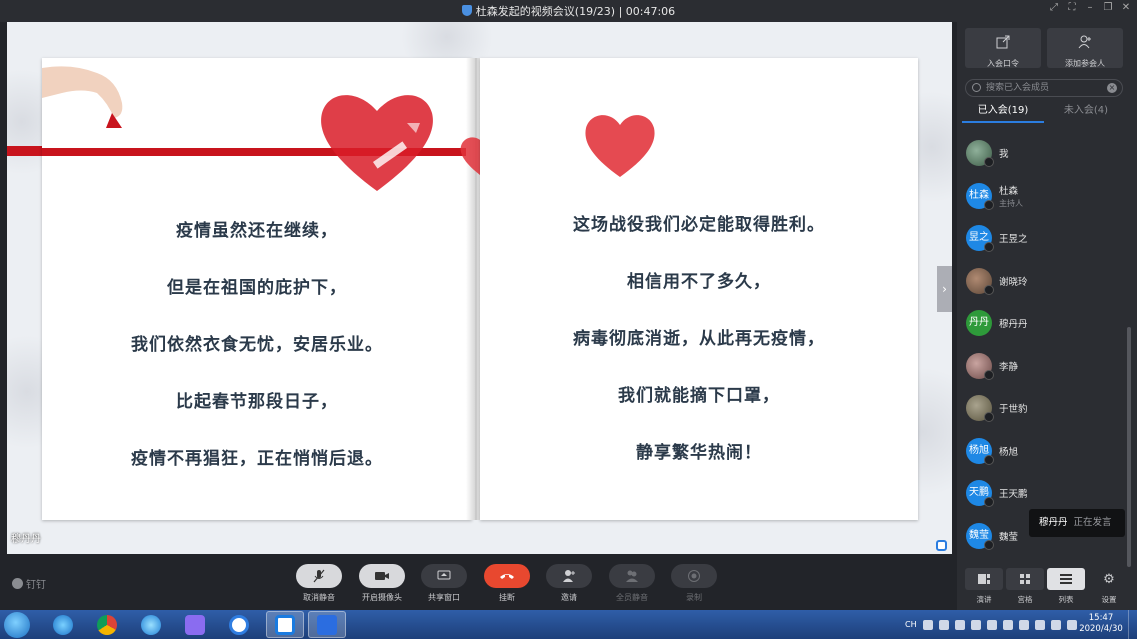  I want to click on member-item: 李静, so click(1042, 366).